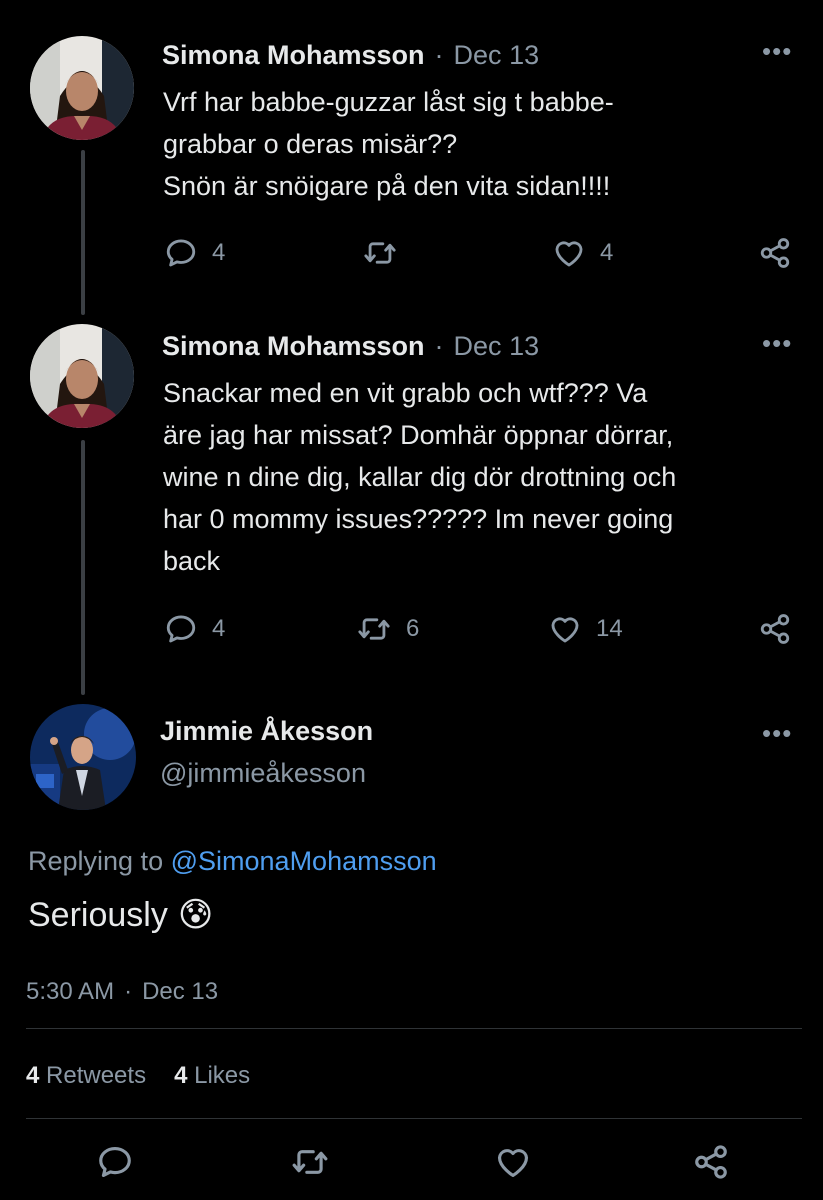 The height and width of the screenshot is (1200, 823). Describe the element at coordinates (266, 731) in the screenshot. I see `main-author-name: Jimmie Åkesson` at that location.